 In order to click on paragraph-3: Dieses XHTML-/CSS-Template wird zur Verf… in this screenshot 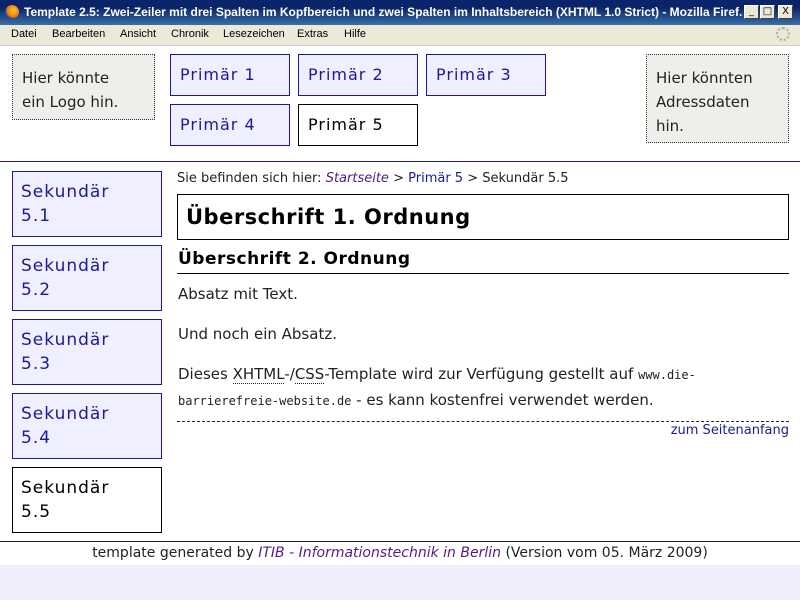, I will do `click(437, 374)`.